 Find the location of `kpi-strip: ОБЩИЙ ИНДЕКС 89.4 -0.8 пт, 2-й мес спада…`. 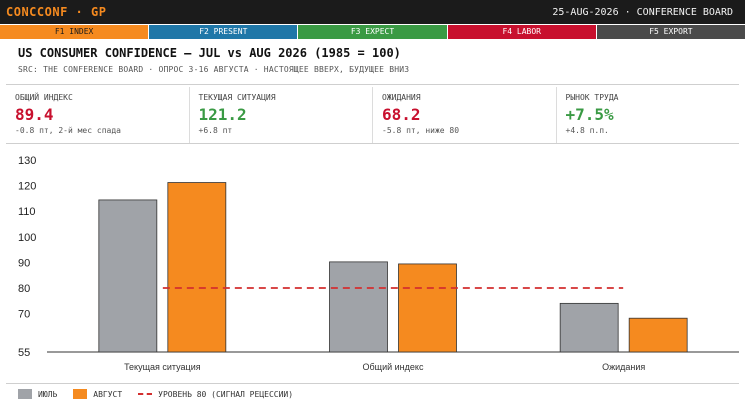

kpi-strip: ОБЩИЙ ИНДЕКС 89.4 -0.8 пт, 2-й мес спада… is located at coordinates (372, 115).